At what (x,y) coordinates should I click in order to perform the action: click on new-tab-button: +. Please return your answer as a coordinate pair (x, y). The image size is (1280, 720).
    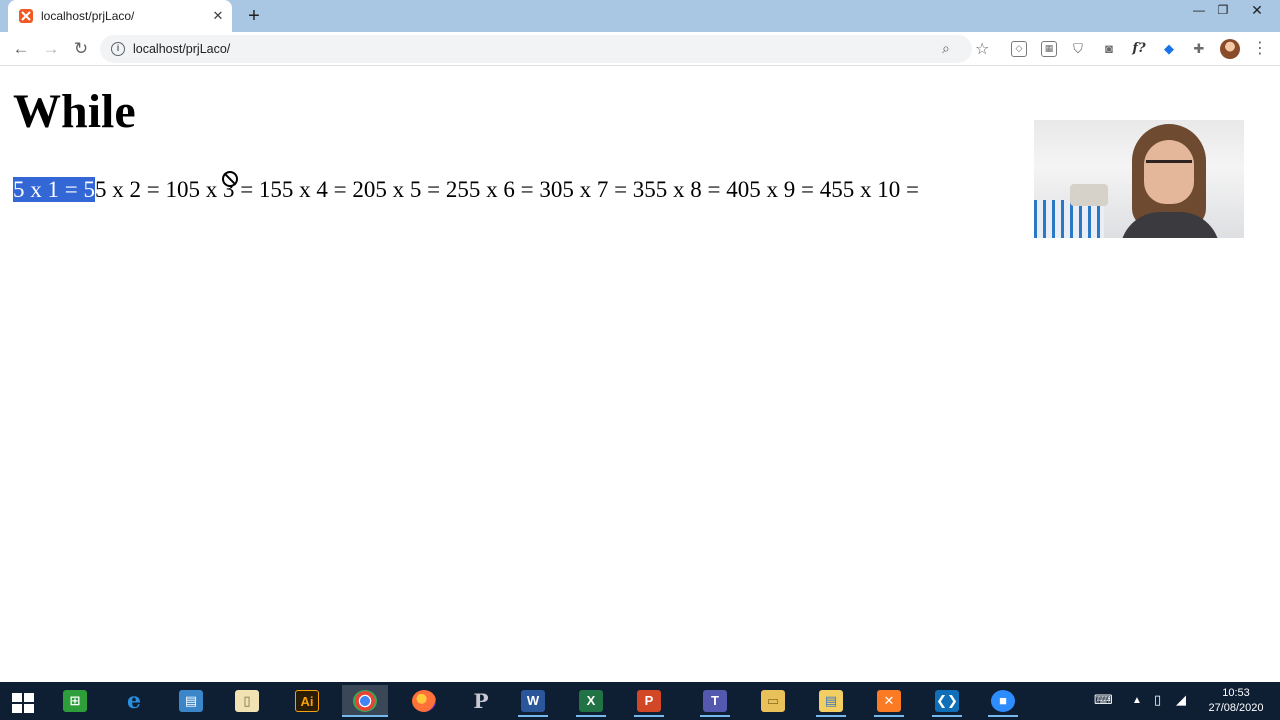
    Looking at the image, I should click on (254, 16).